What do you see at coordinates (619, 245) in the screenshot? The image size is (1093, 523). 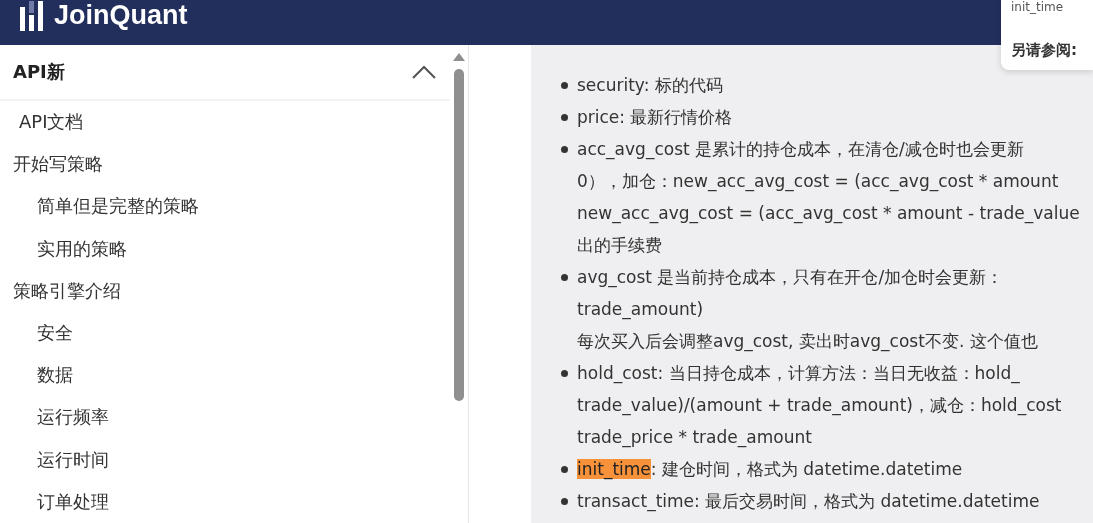 I see `item-text: 出的手续费` at bounding box center [619, 245].